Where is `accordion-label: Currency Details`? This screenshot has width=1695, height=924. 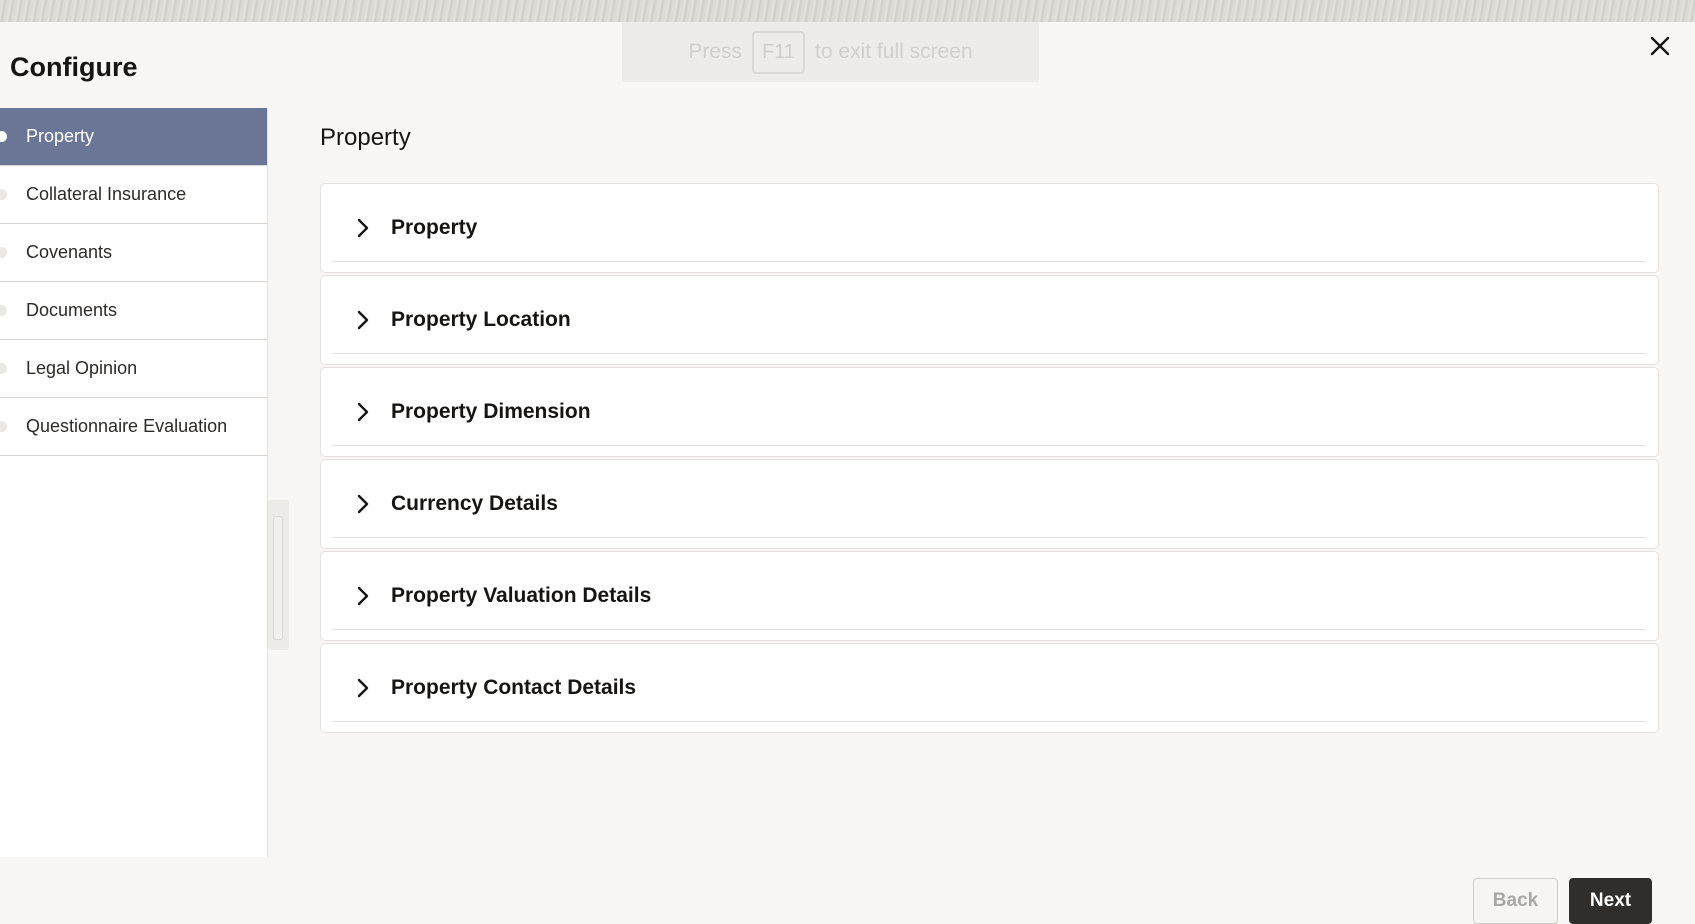
accordion-label: Currency Details is located at coordinates (474, 503).